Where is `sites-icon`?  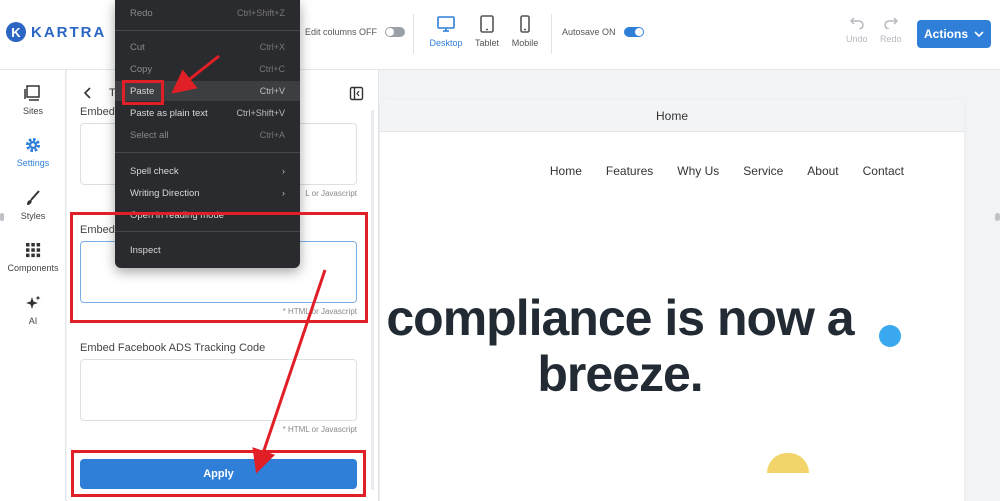
sites-icon is located at coordinates (32, 93).